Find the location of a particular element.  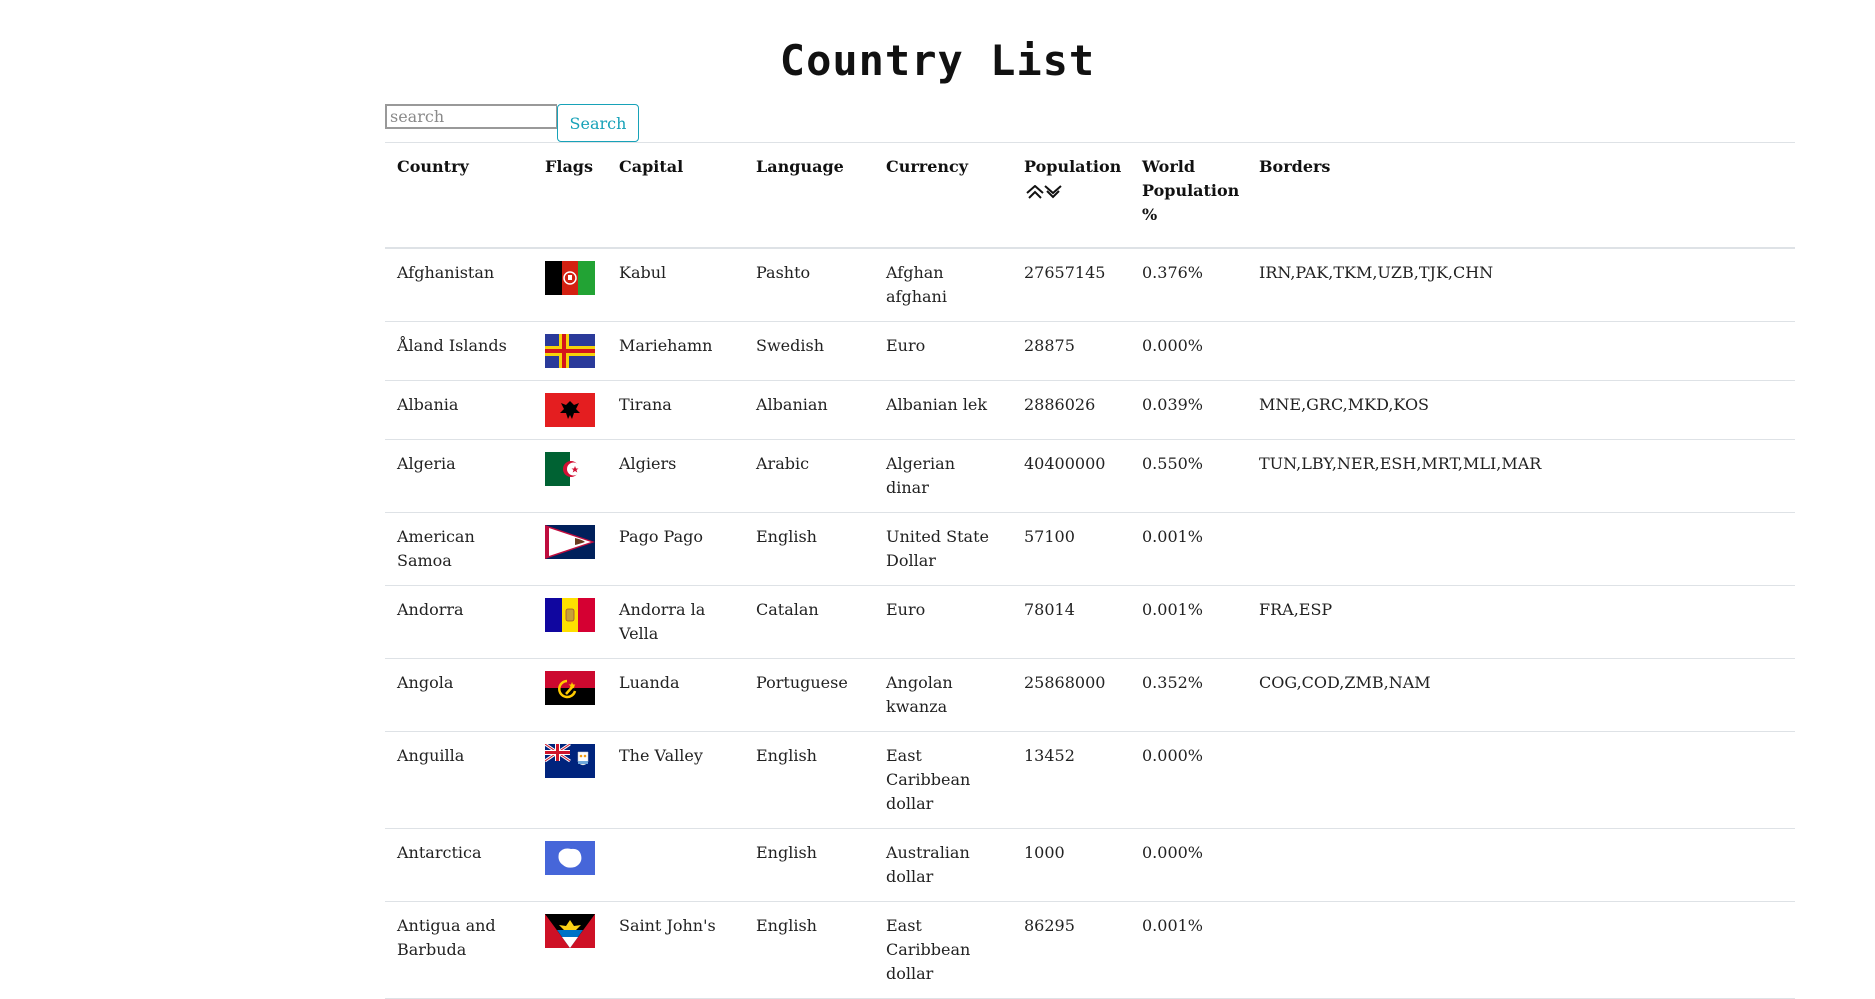

sort-ascending-icon is located at coordinates (1035, 192).